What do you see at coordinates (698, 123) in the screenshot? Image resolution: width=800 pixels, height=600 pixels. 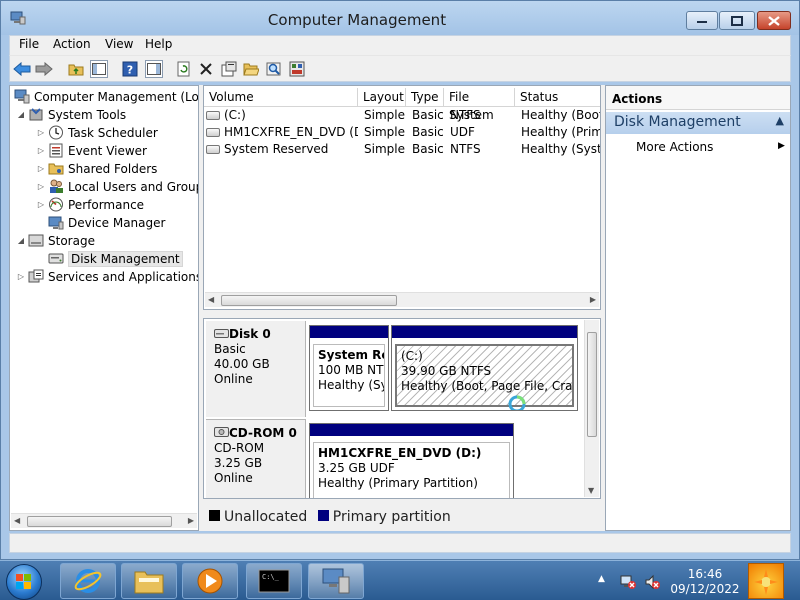 I see `actions-section-disk-management: Disk Management ▲` at bounding box center [698, 123].